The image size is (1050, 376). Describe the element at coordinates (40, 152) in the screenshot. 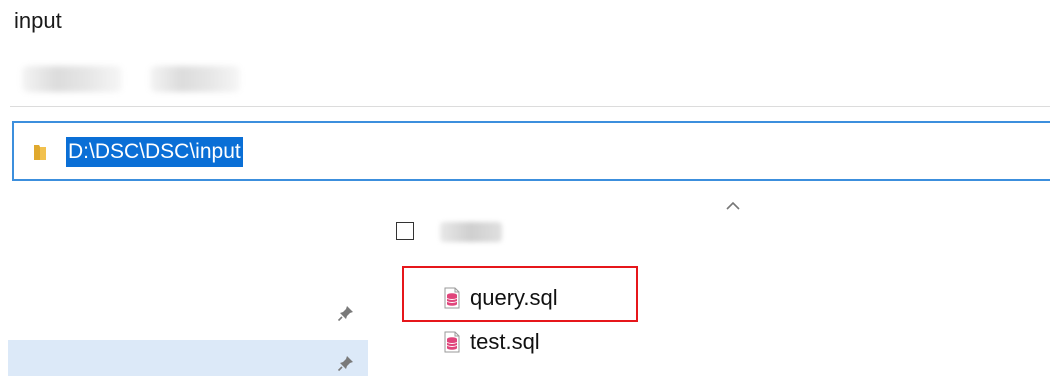

I see `folder-icon` at that location.